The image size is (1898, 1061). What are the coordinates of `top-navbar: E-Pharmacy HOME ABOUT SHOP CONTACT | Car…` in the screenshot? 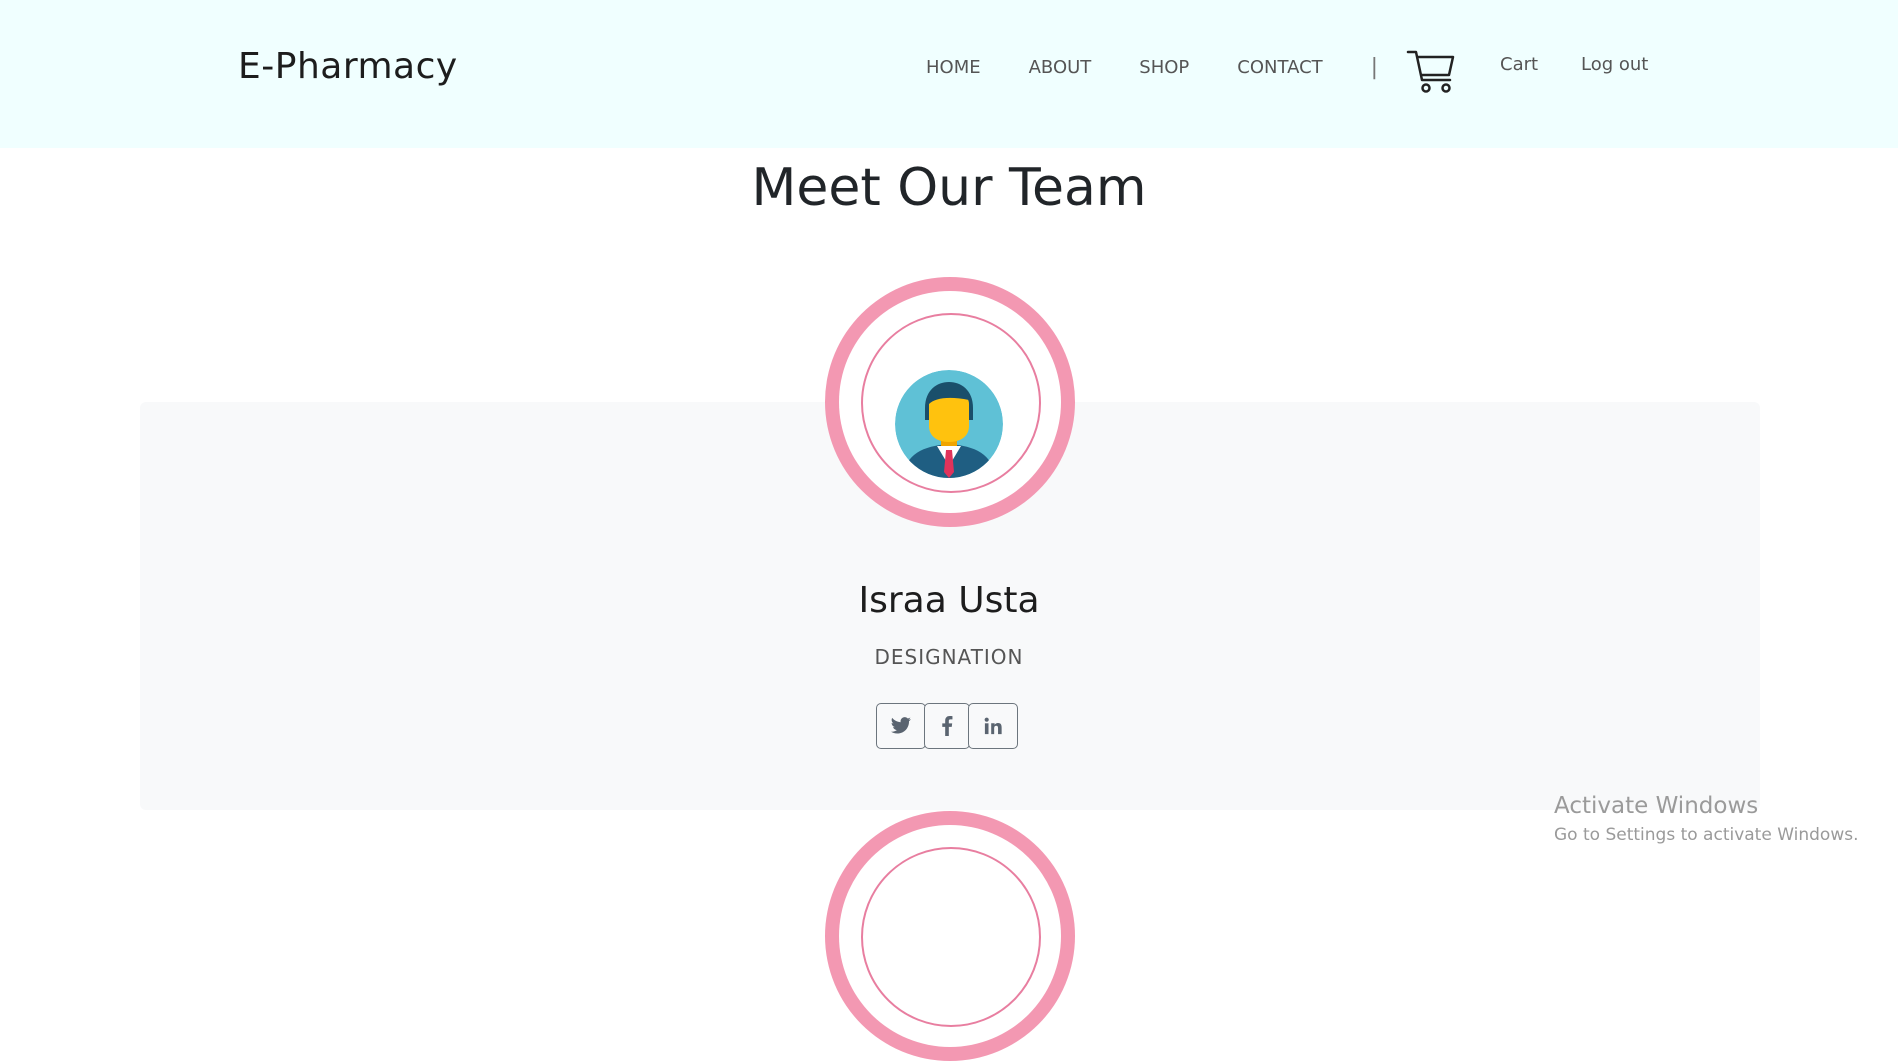 It's located at (949, 74).